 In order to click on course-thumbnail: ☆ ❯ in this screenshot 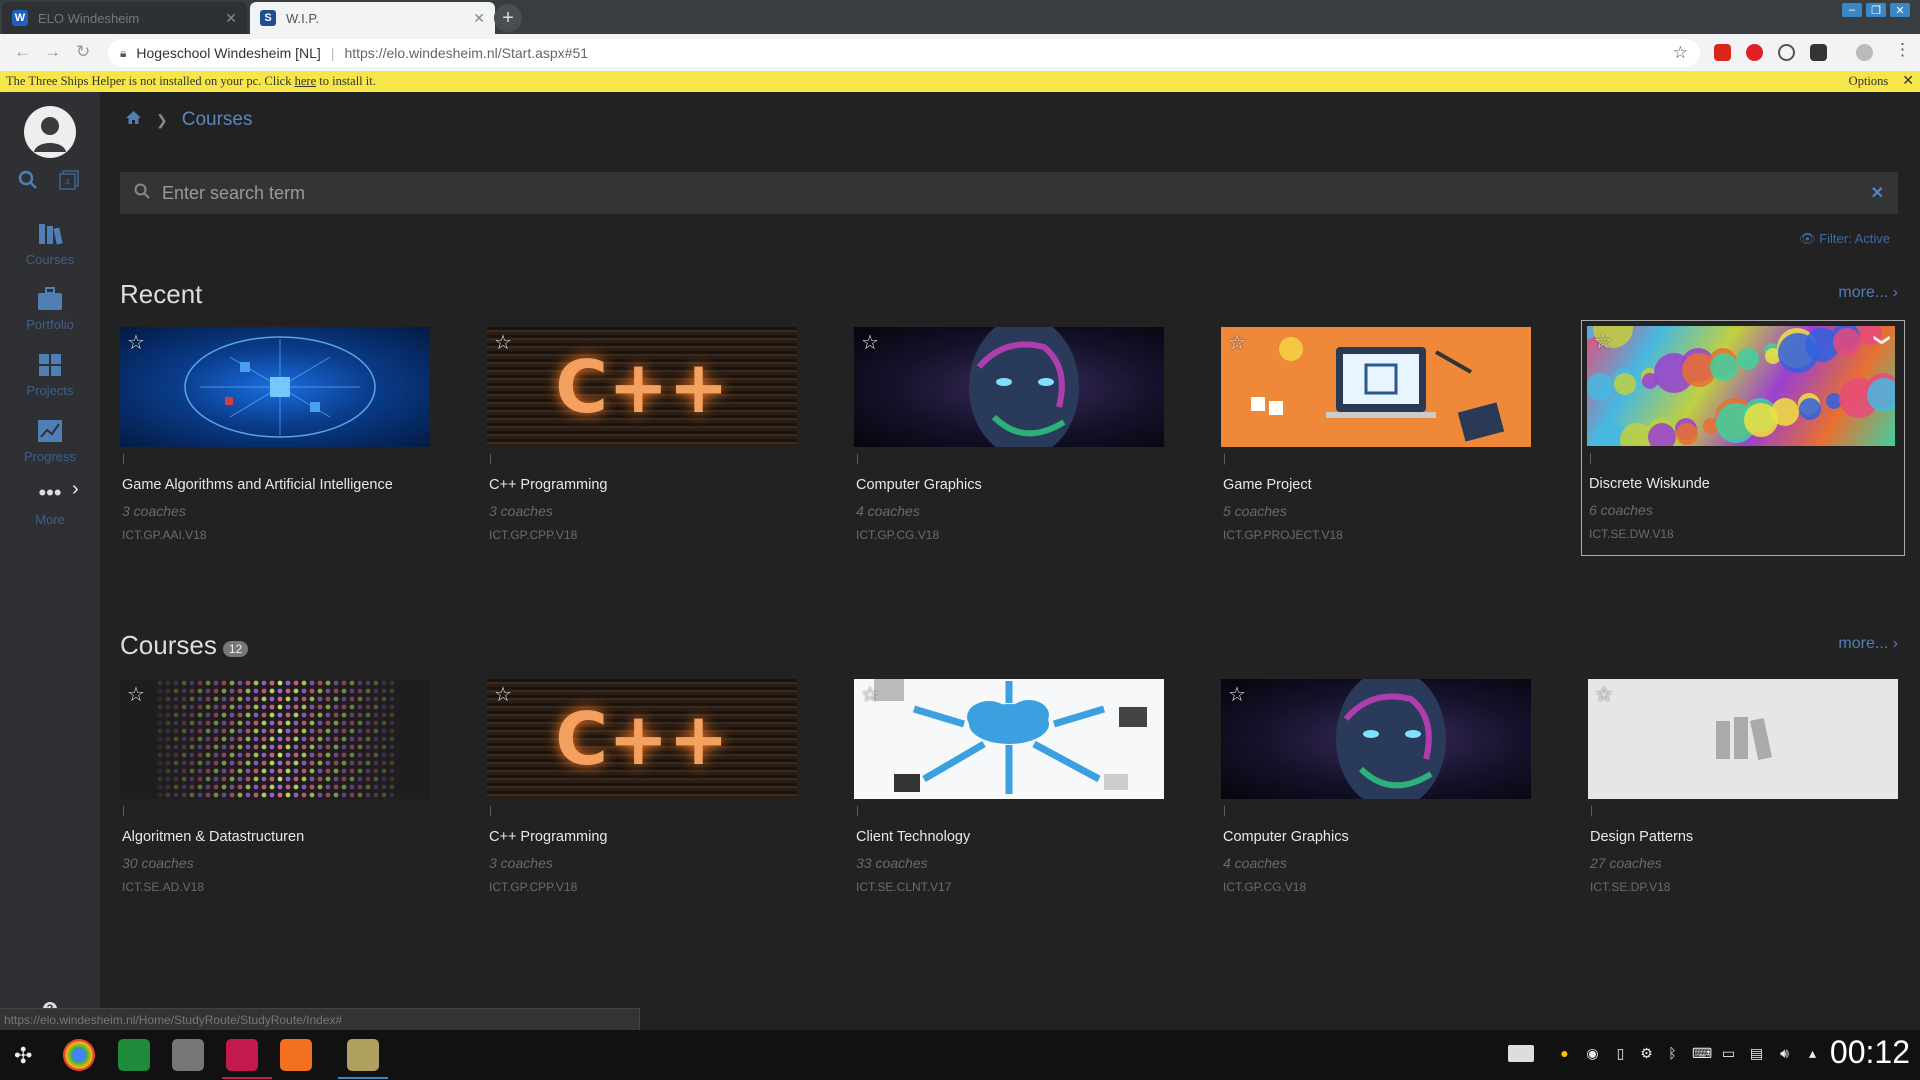, I will do `click(1741, 386)`.